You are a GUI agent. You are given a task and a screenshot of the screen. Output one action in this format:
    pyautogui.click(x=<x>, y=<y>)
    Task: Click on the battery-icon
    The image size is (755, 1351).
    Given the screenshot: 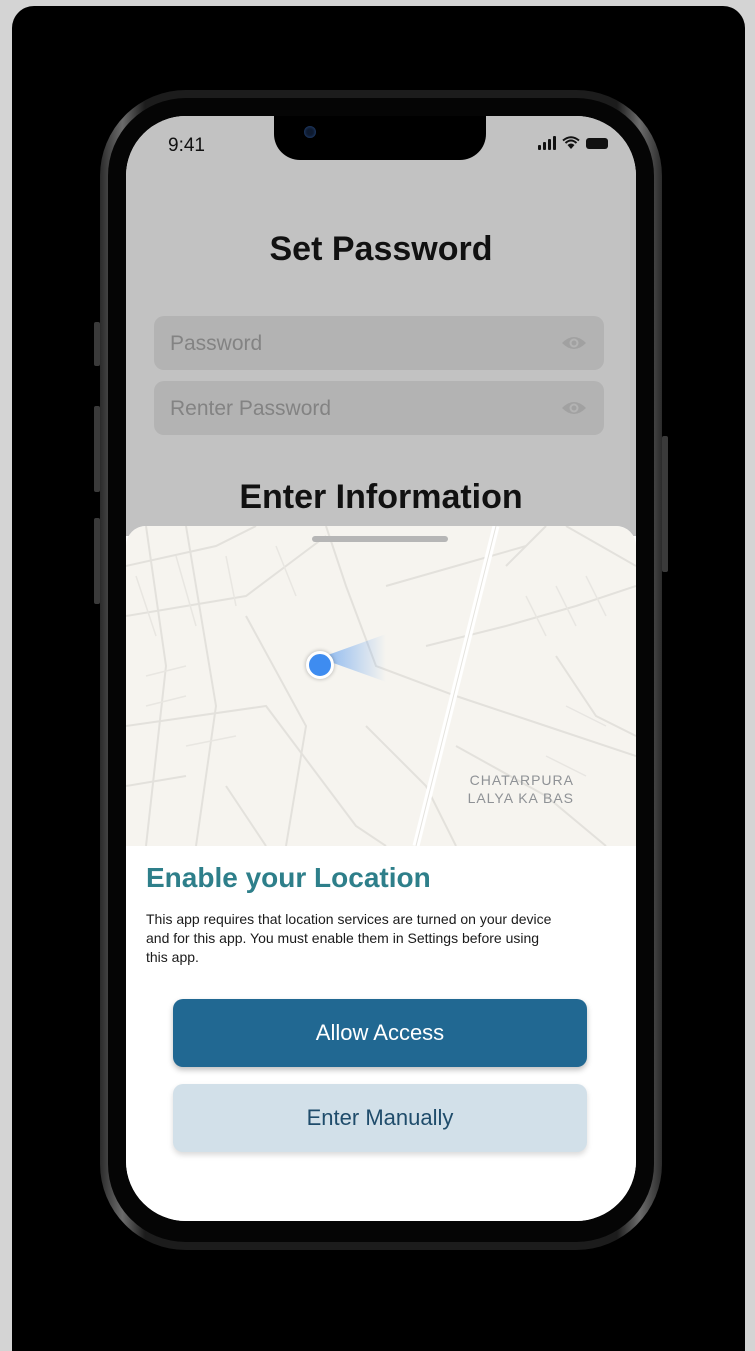 What is the action you would take?
    pyautogui.click(x=597, y=143)
    